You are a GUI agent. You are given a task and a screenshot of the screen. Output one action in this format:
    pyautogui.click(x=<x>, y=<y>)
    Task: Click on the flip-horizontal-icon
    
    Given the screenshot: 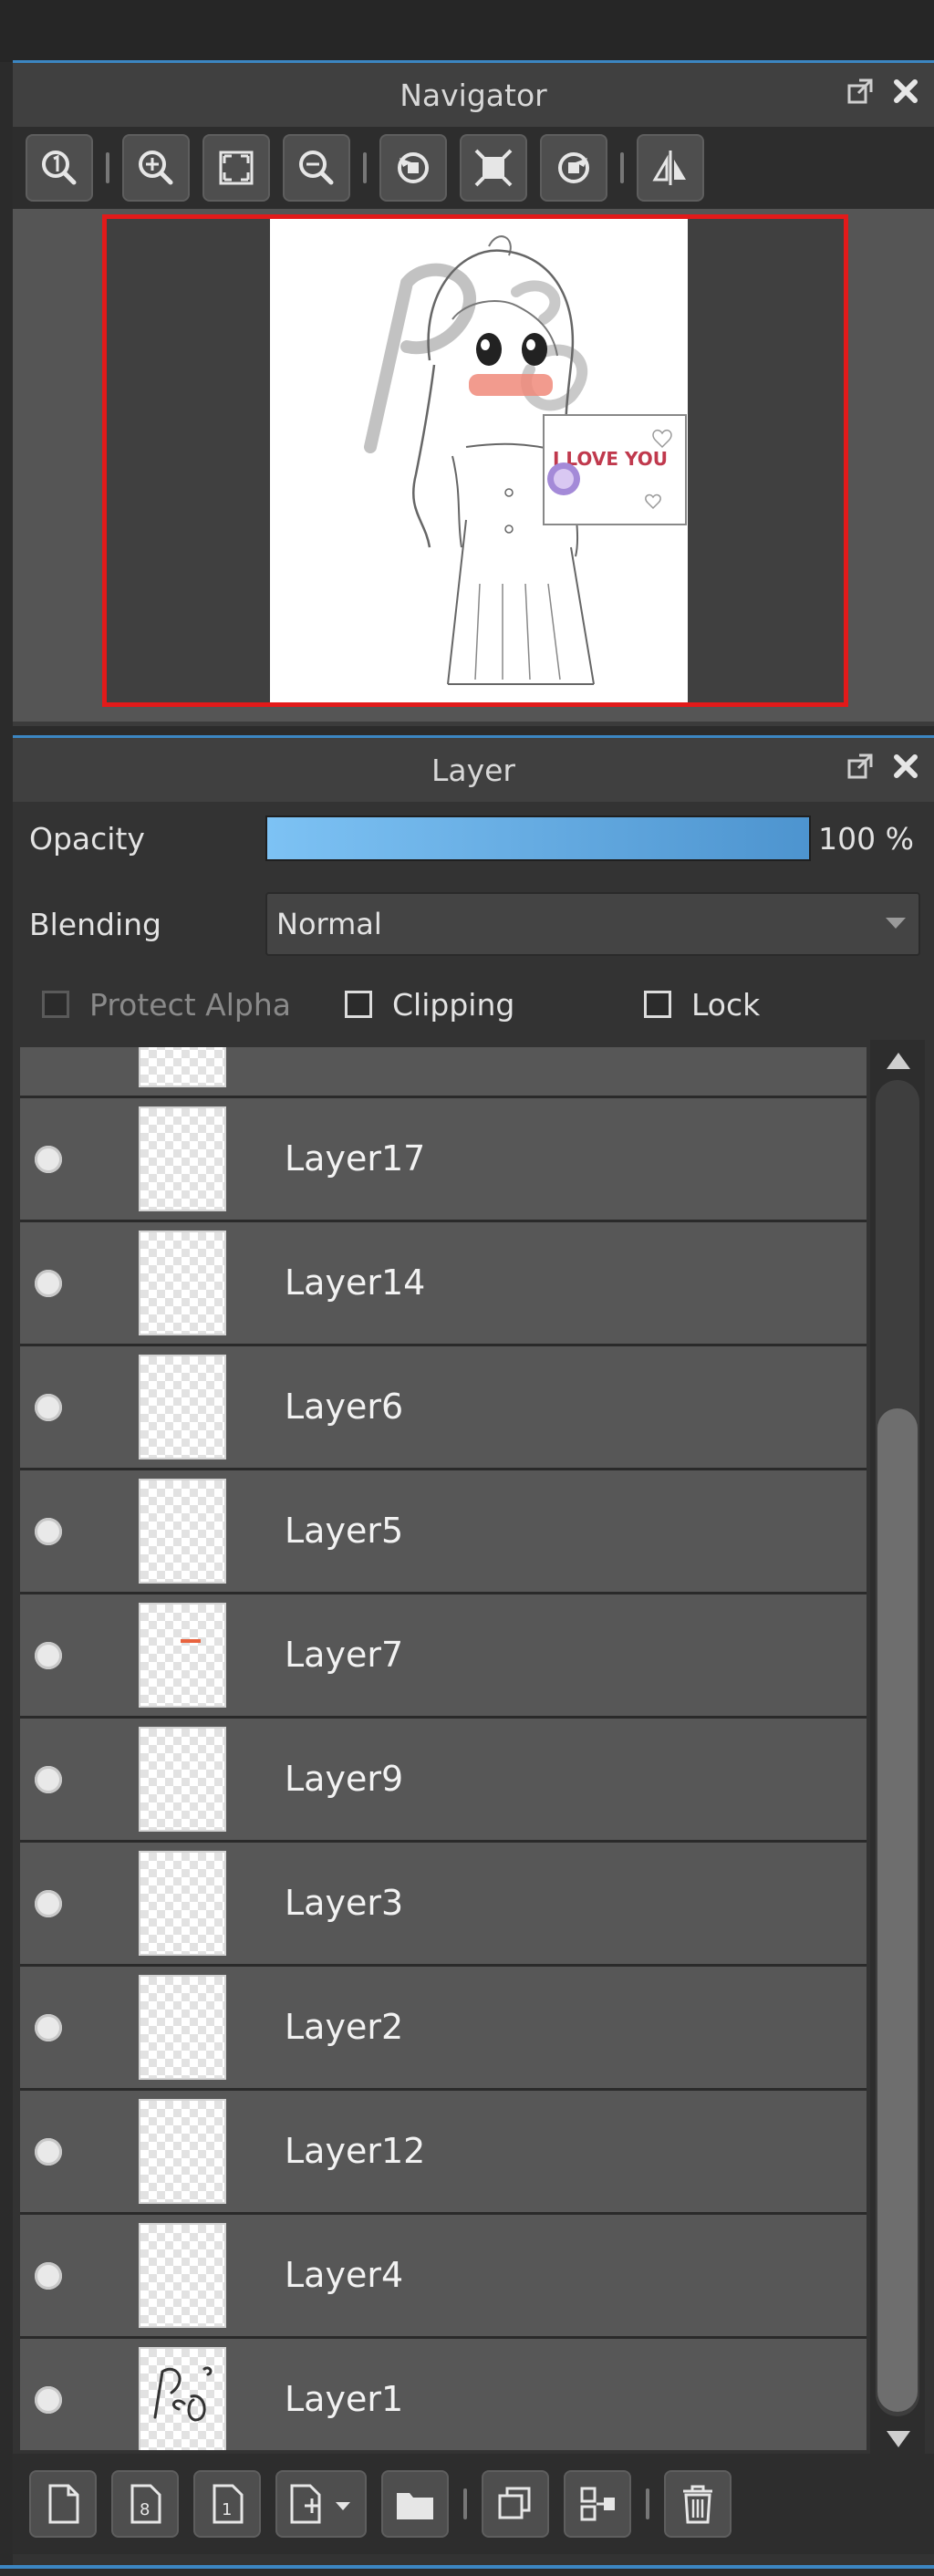 What is the action you would take?
    pyautogui.click(x=671, y=168)
    